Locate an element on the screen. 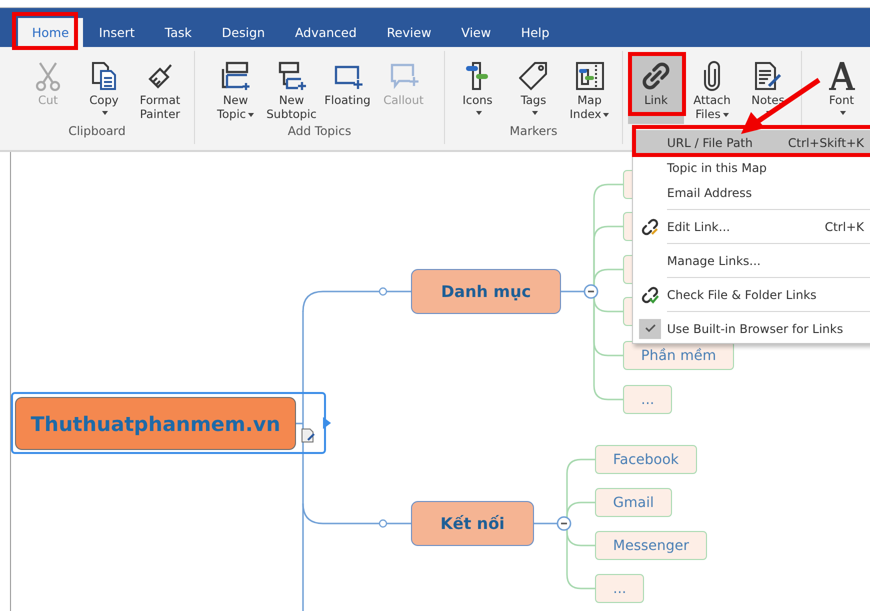  notes-icon is located at coordinates (768, 76).